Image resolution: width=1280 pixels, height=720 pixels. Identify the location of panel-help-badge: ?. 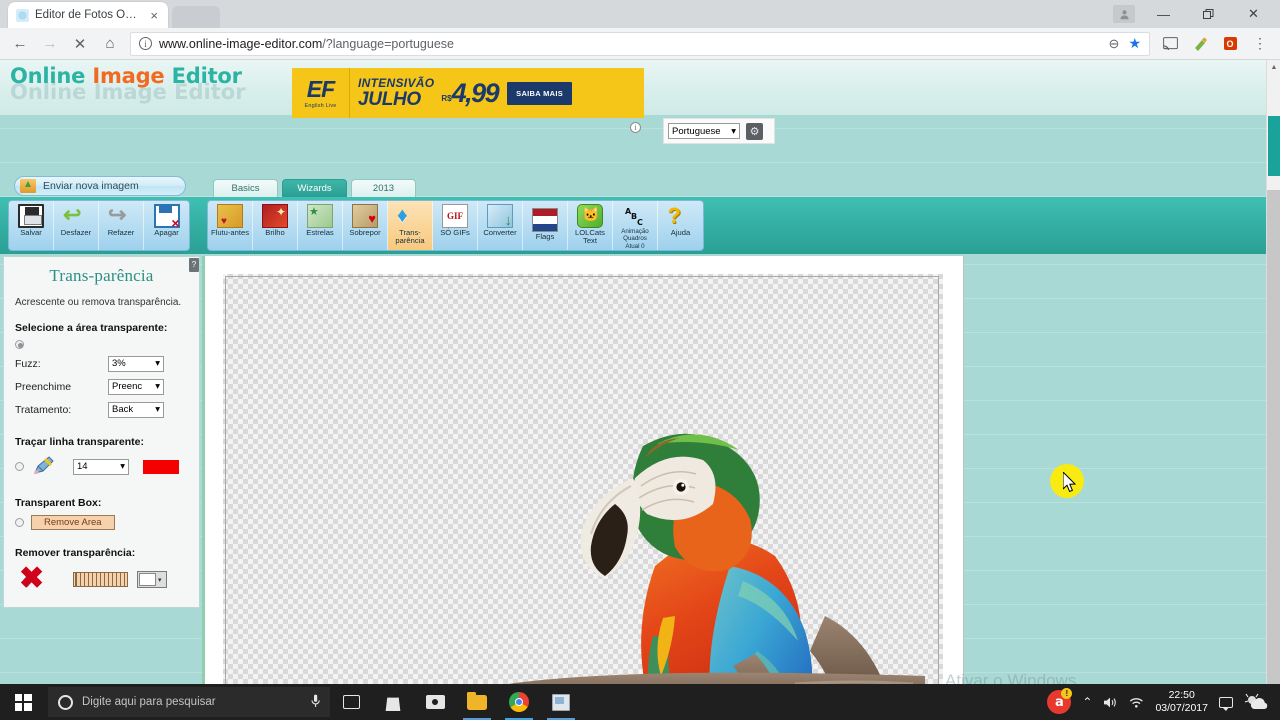
(194, 265).